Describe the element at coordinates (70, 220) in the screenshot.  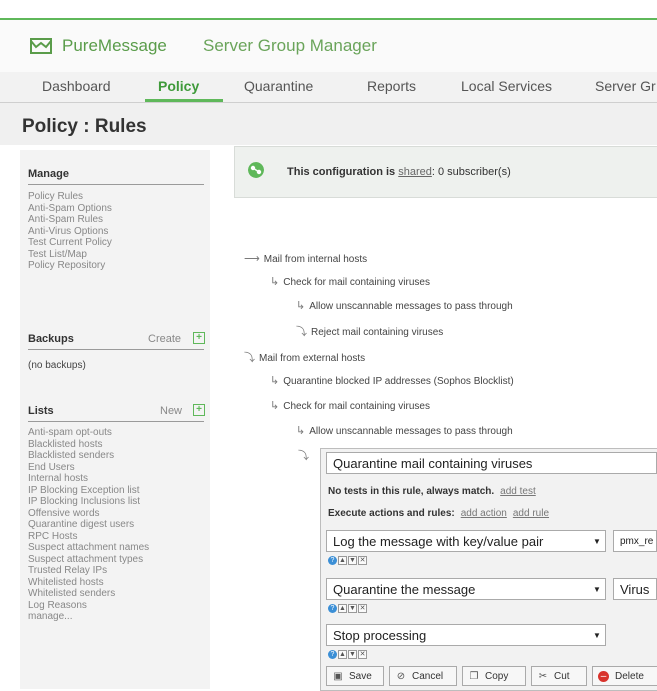
I see `sidebar-item-anti-spam-rules: Anti-Spam Rules` at that location.